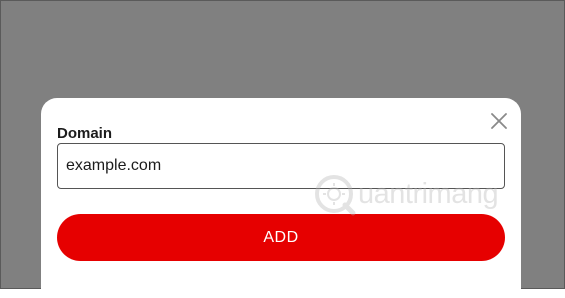 This screenshot has height=298, width=565. I want to click on domain-input, so click(281, 166).